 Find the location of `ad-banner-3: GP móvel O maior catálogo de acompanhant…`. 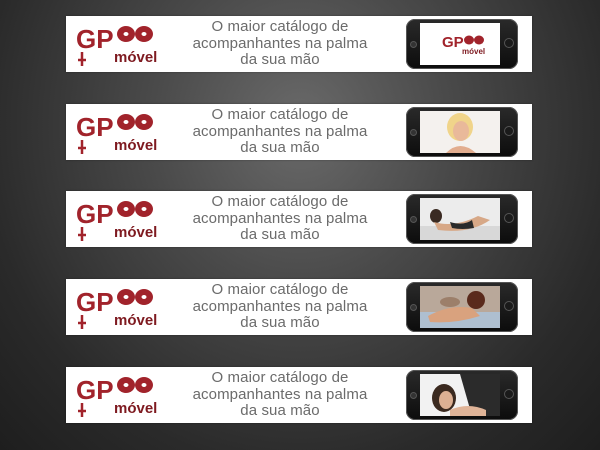

ad-banner-3: GP móvel O maior catálogo de acompanhant… is located at coordinates (299, 219).